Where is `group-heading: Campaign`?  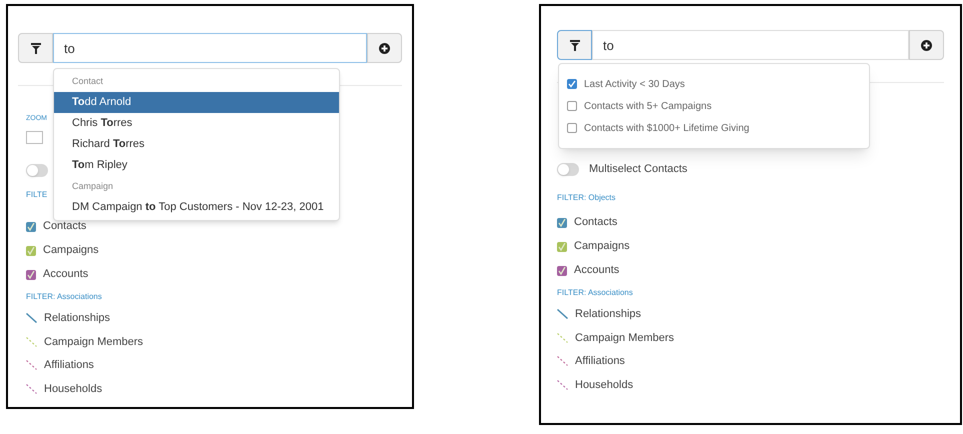 group-heading: Campaign is located at coordinates (92, 186).